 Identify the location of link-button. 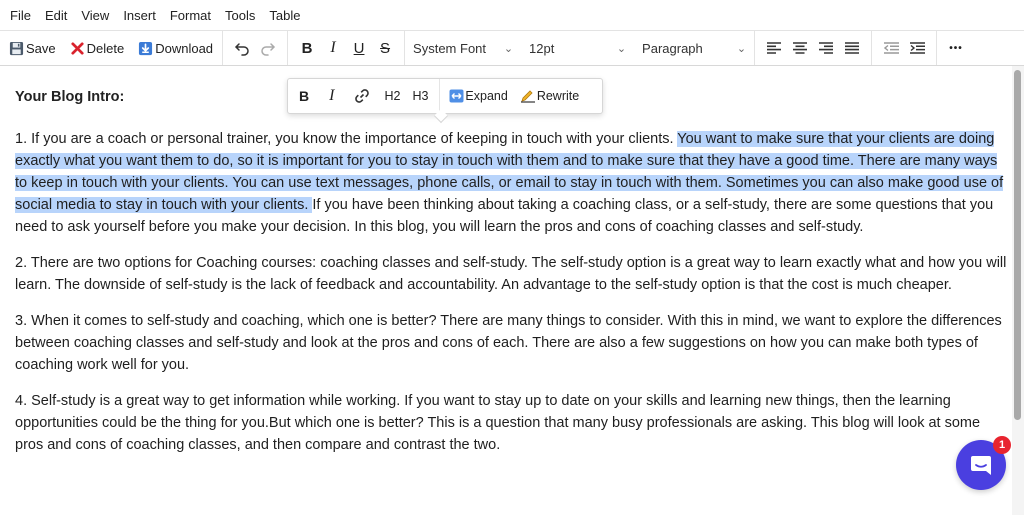
(362, 96).